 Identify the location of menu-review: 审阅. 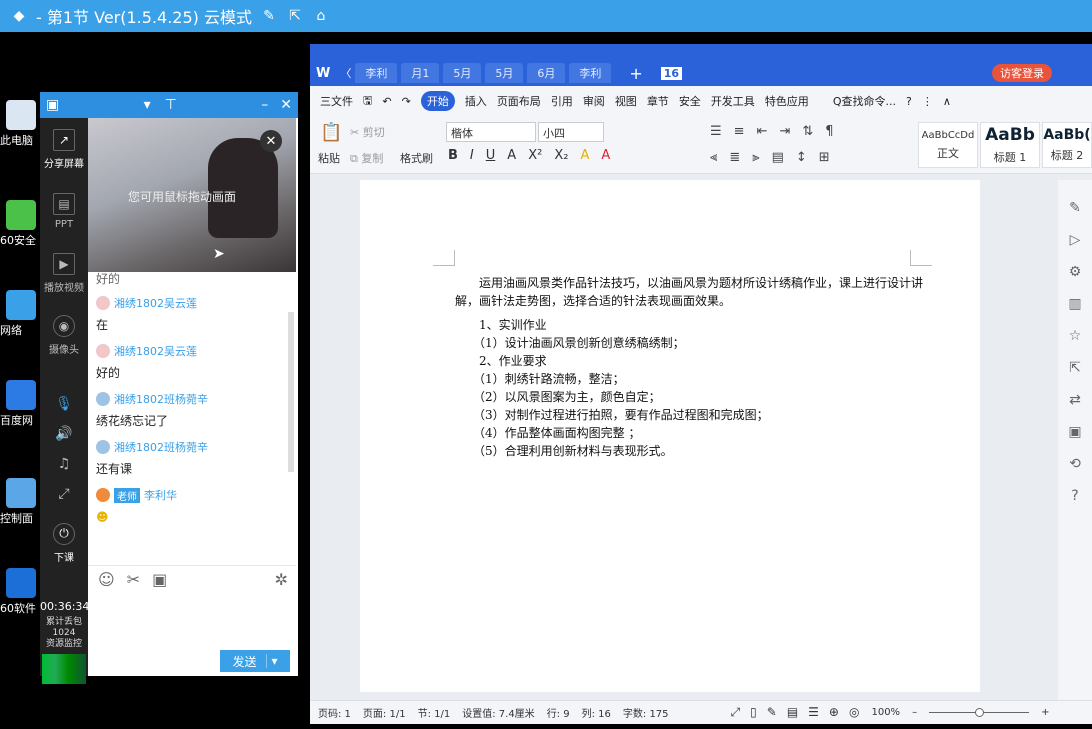
(594, 101).